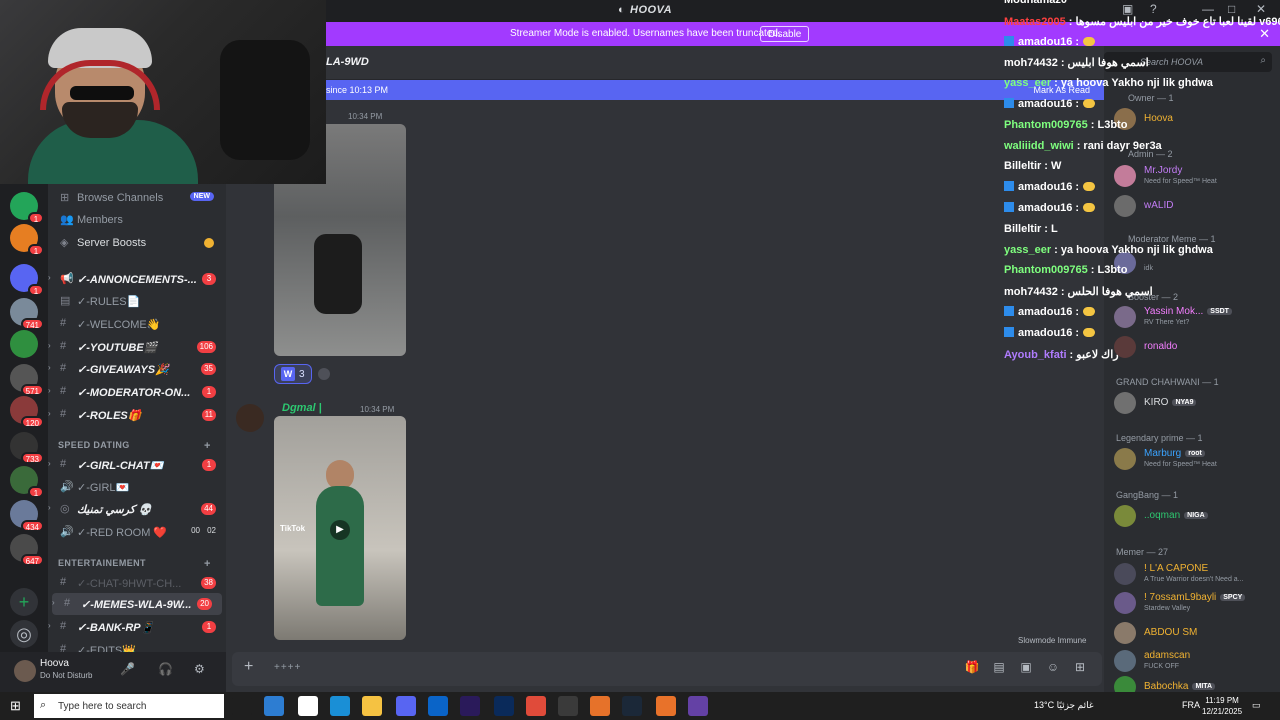  I want to click on discover-icon: ◎, so click(24, 634).